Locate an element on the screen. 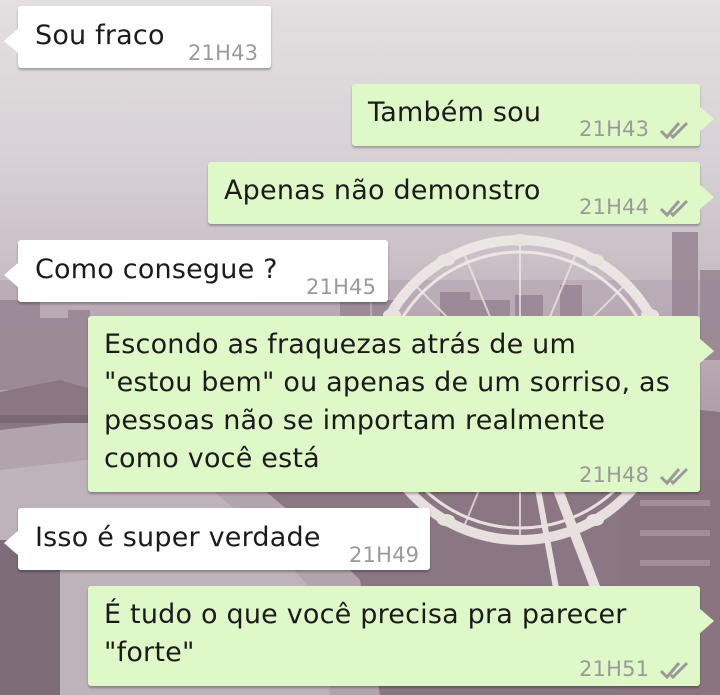 The width and height of the screenshot is (720, 695). message-text: Como consegue ? is located at coordinates (156, 269).